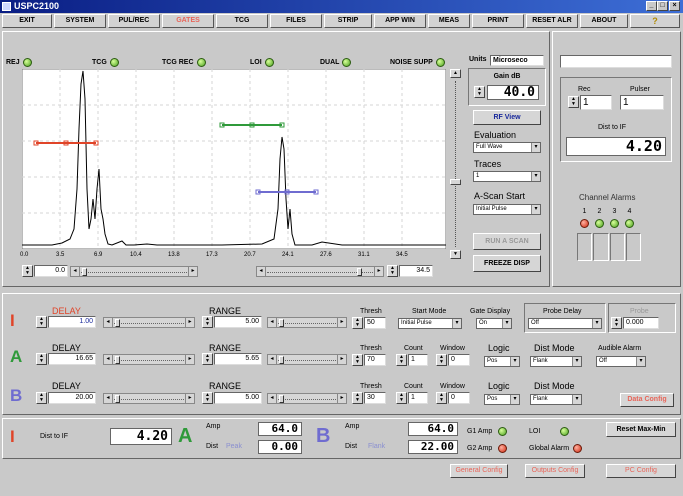 Image resolution: width=683 pixels, height=496 pixels. Describe the element at coordinates (149, 322) in the screenshot. I see `gate-i-delay-slider: ◂ ▸` at that location.